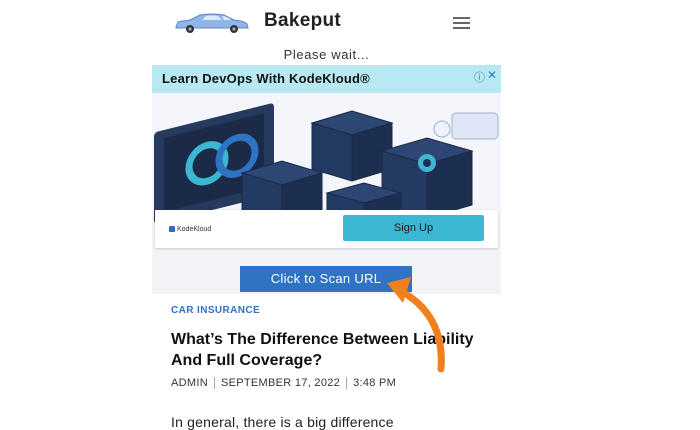 The width and height of the screenshot is (700, 430). What do you see at coordinates (413, 228) in the screenshot?
I see `signup-button: Sign Up` at bounding box center [413, 228].